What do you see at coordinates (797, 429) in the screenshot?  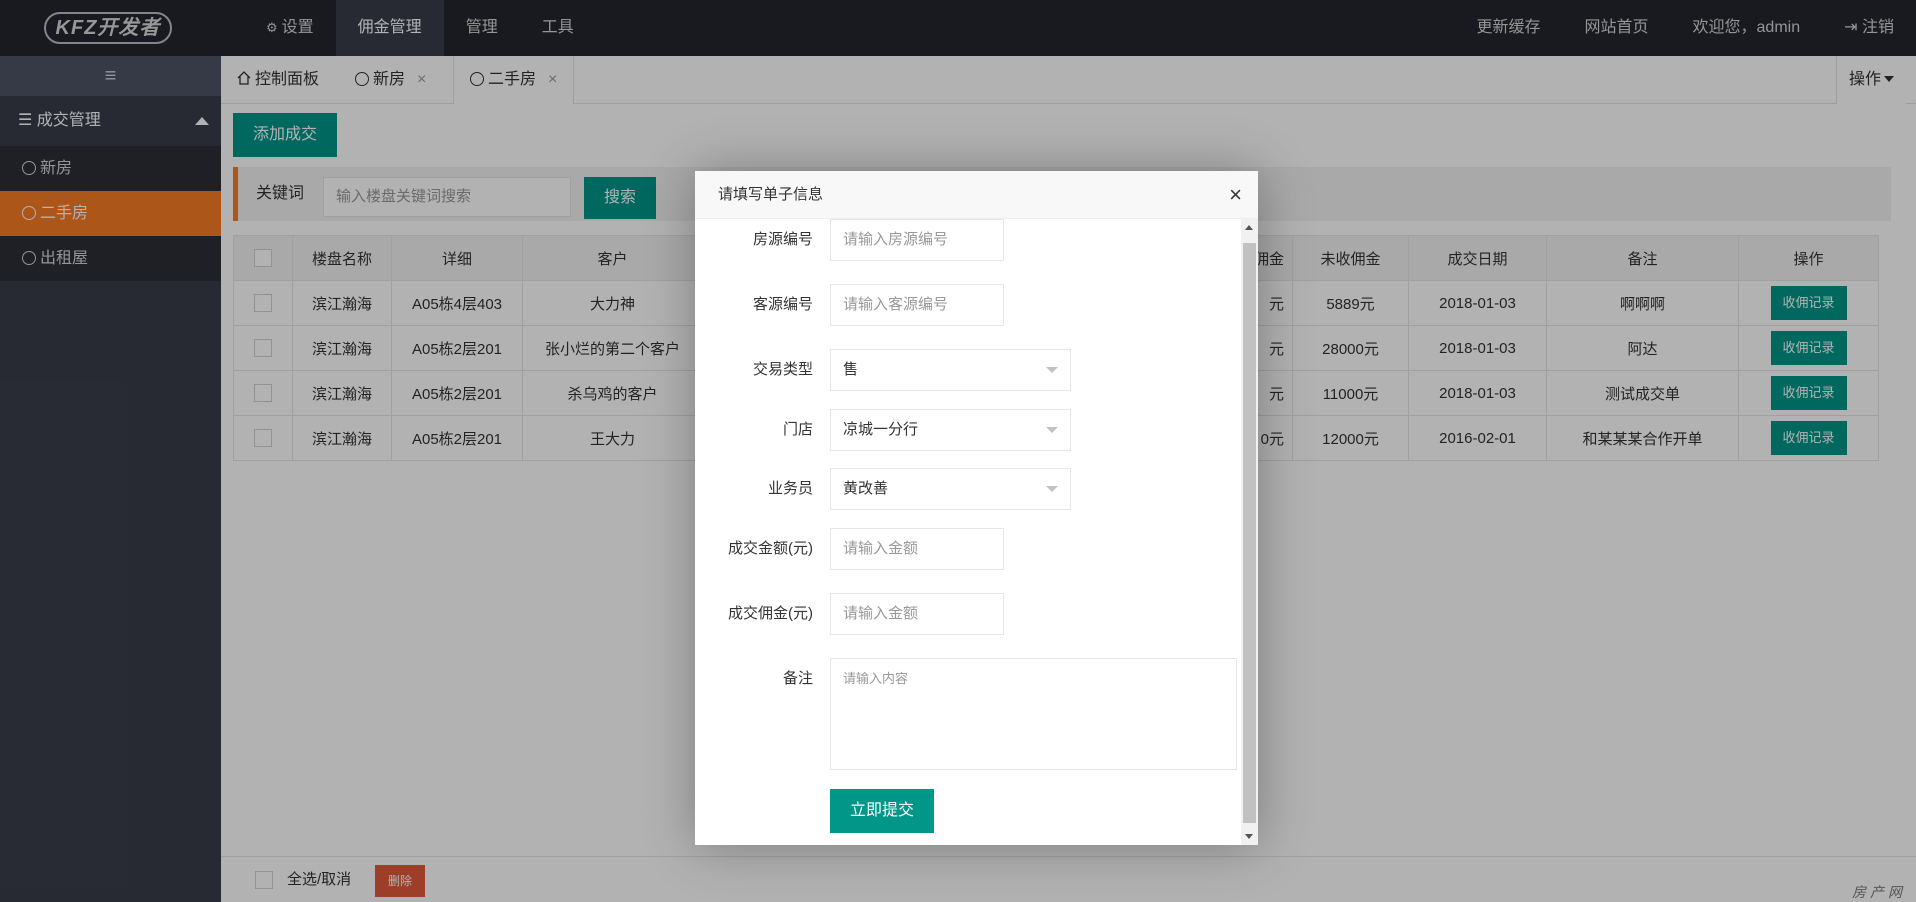 I see `store-label: 门店` at bounding box center [797, 429].